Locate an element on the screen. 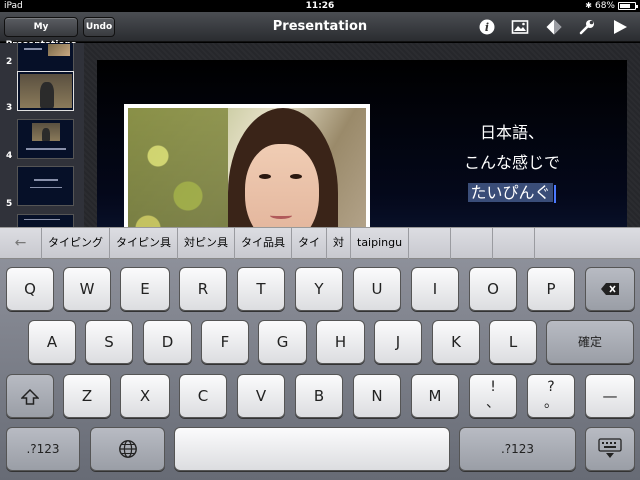 Image resolution: width=640 pixels, height=480 pixels. backspace-key is located at coordinates (610, 289).